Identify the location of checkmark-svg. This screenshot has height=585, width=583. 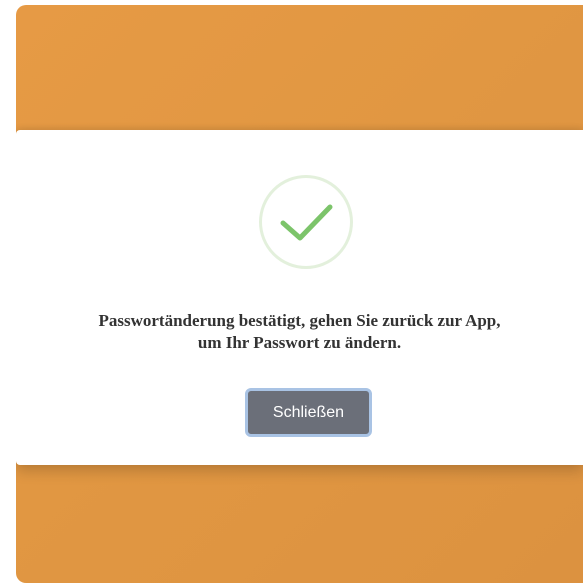
(306, 222).